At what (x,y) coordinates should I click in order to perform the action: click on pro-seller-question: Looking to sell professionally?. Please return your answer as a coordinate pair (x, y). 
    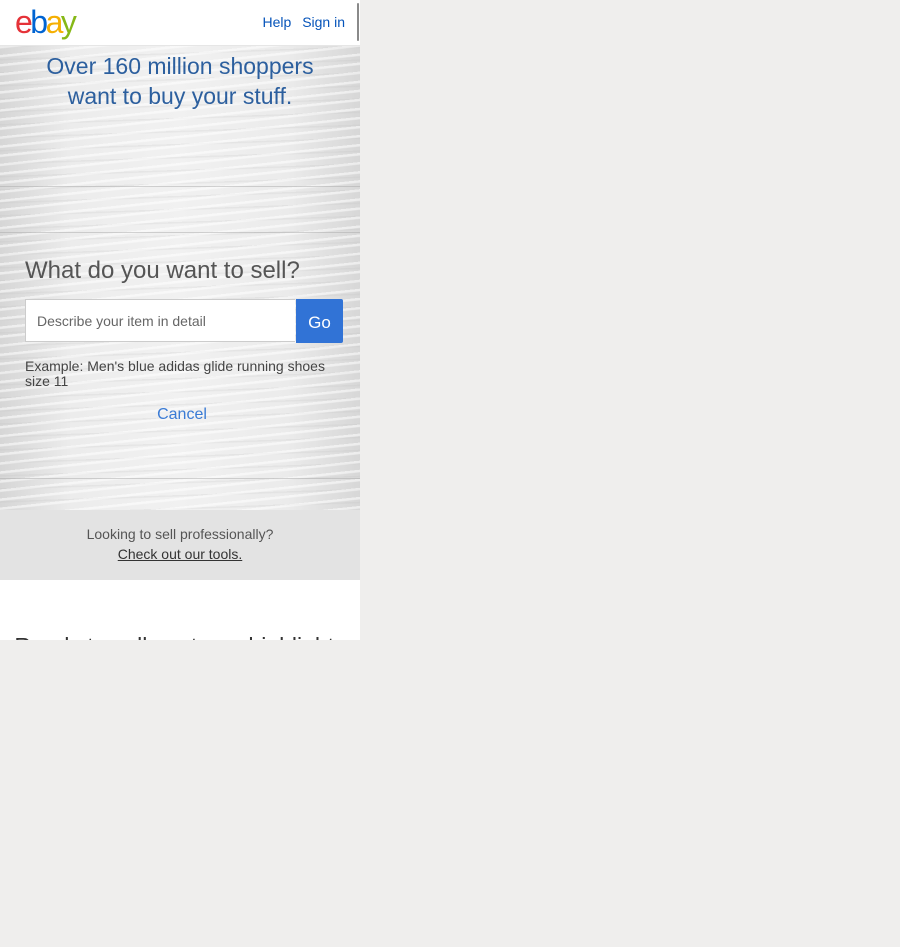
    Looking at the image, I should click on (180, 534).